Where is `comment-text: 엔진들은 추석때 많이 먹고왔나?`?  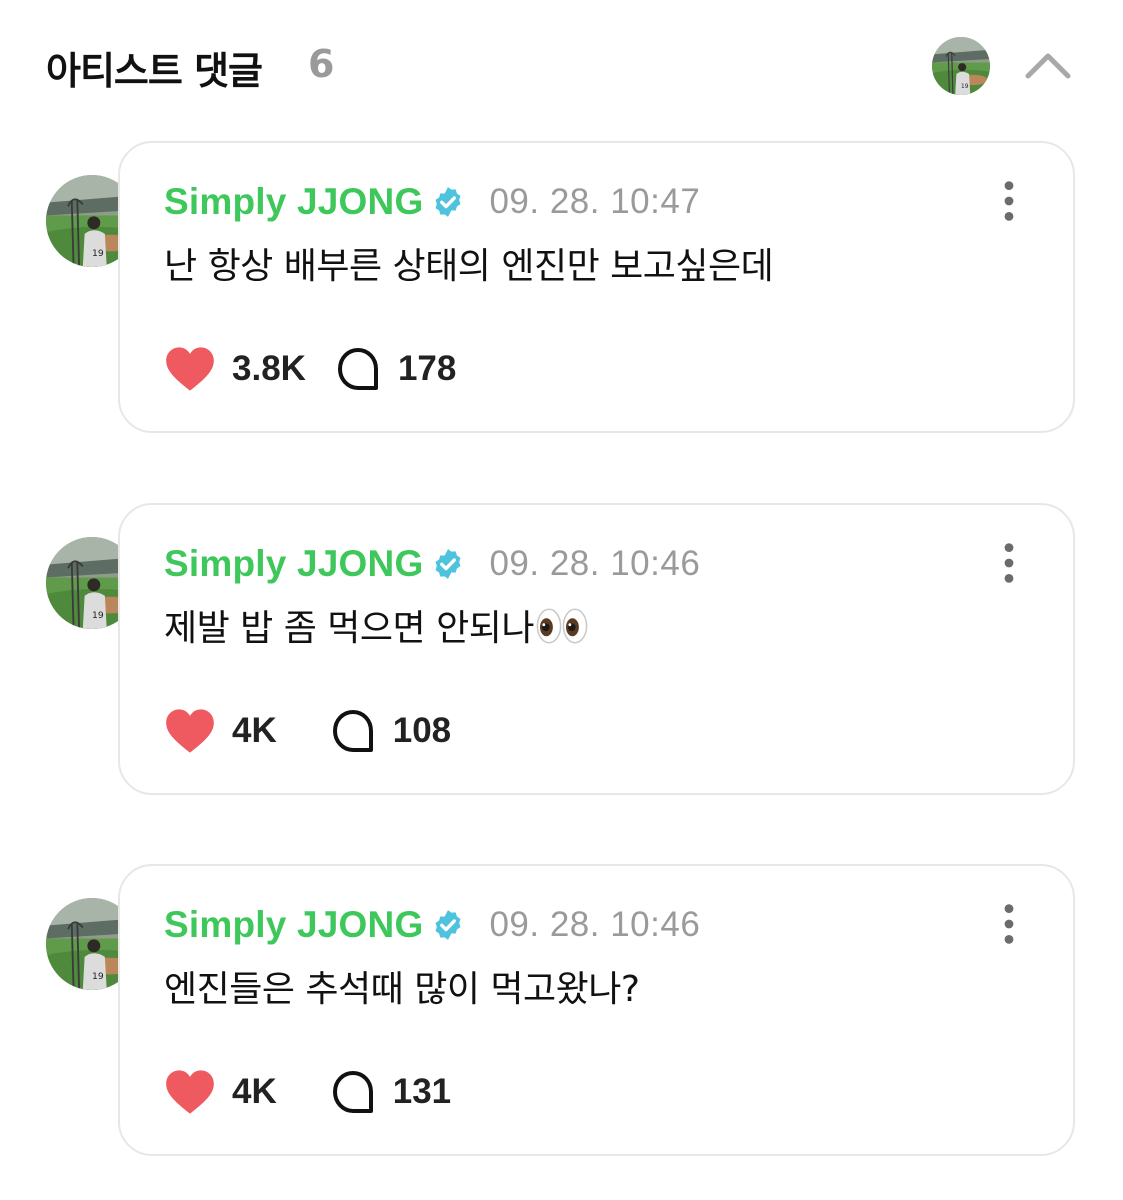
comment-text: 엔진들은 추석때 많이 먹고왔나? is located at coordinates (402, 989).